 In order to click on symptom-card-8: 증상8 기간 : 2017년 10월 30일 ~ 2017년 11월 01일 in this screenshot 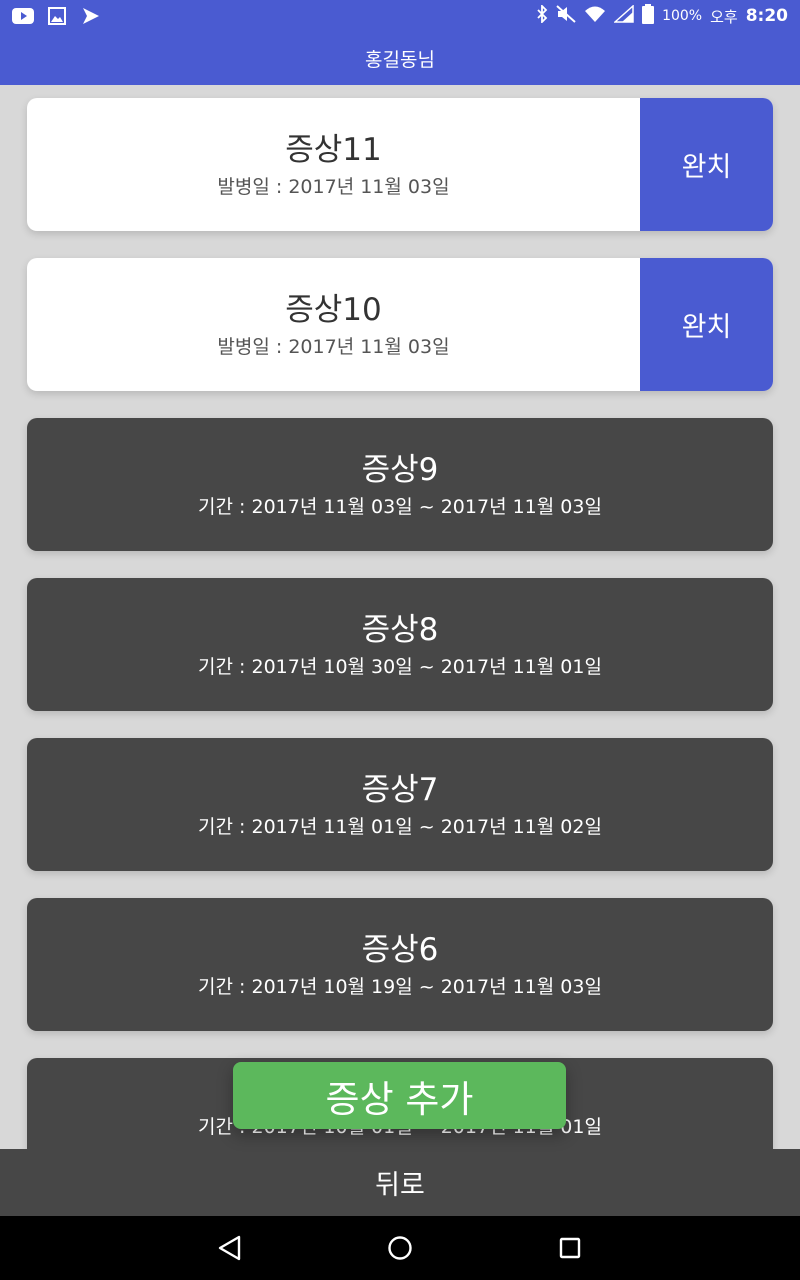, I will do `click(400, 644)`.